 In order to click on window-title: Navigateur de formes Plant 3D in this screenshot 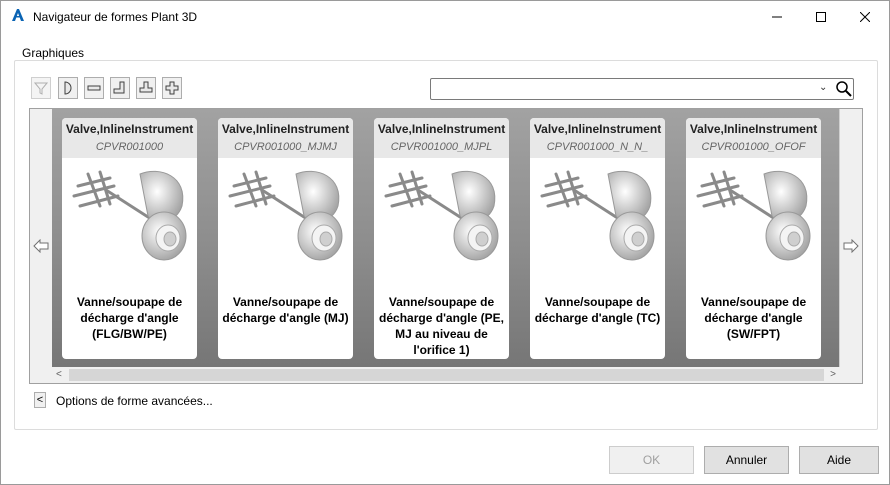, I will do `click(115, 17)`.